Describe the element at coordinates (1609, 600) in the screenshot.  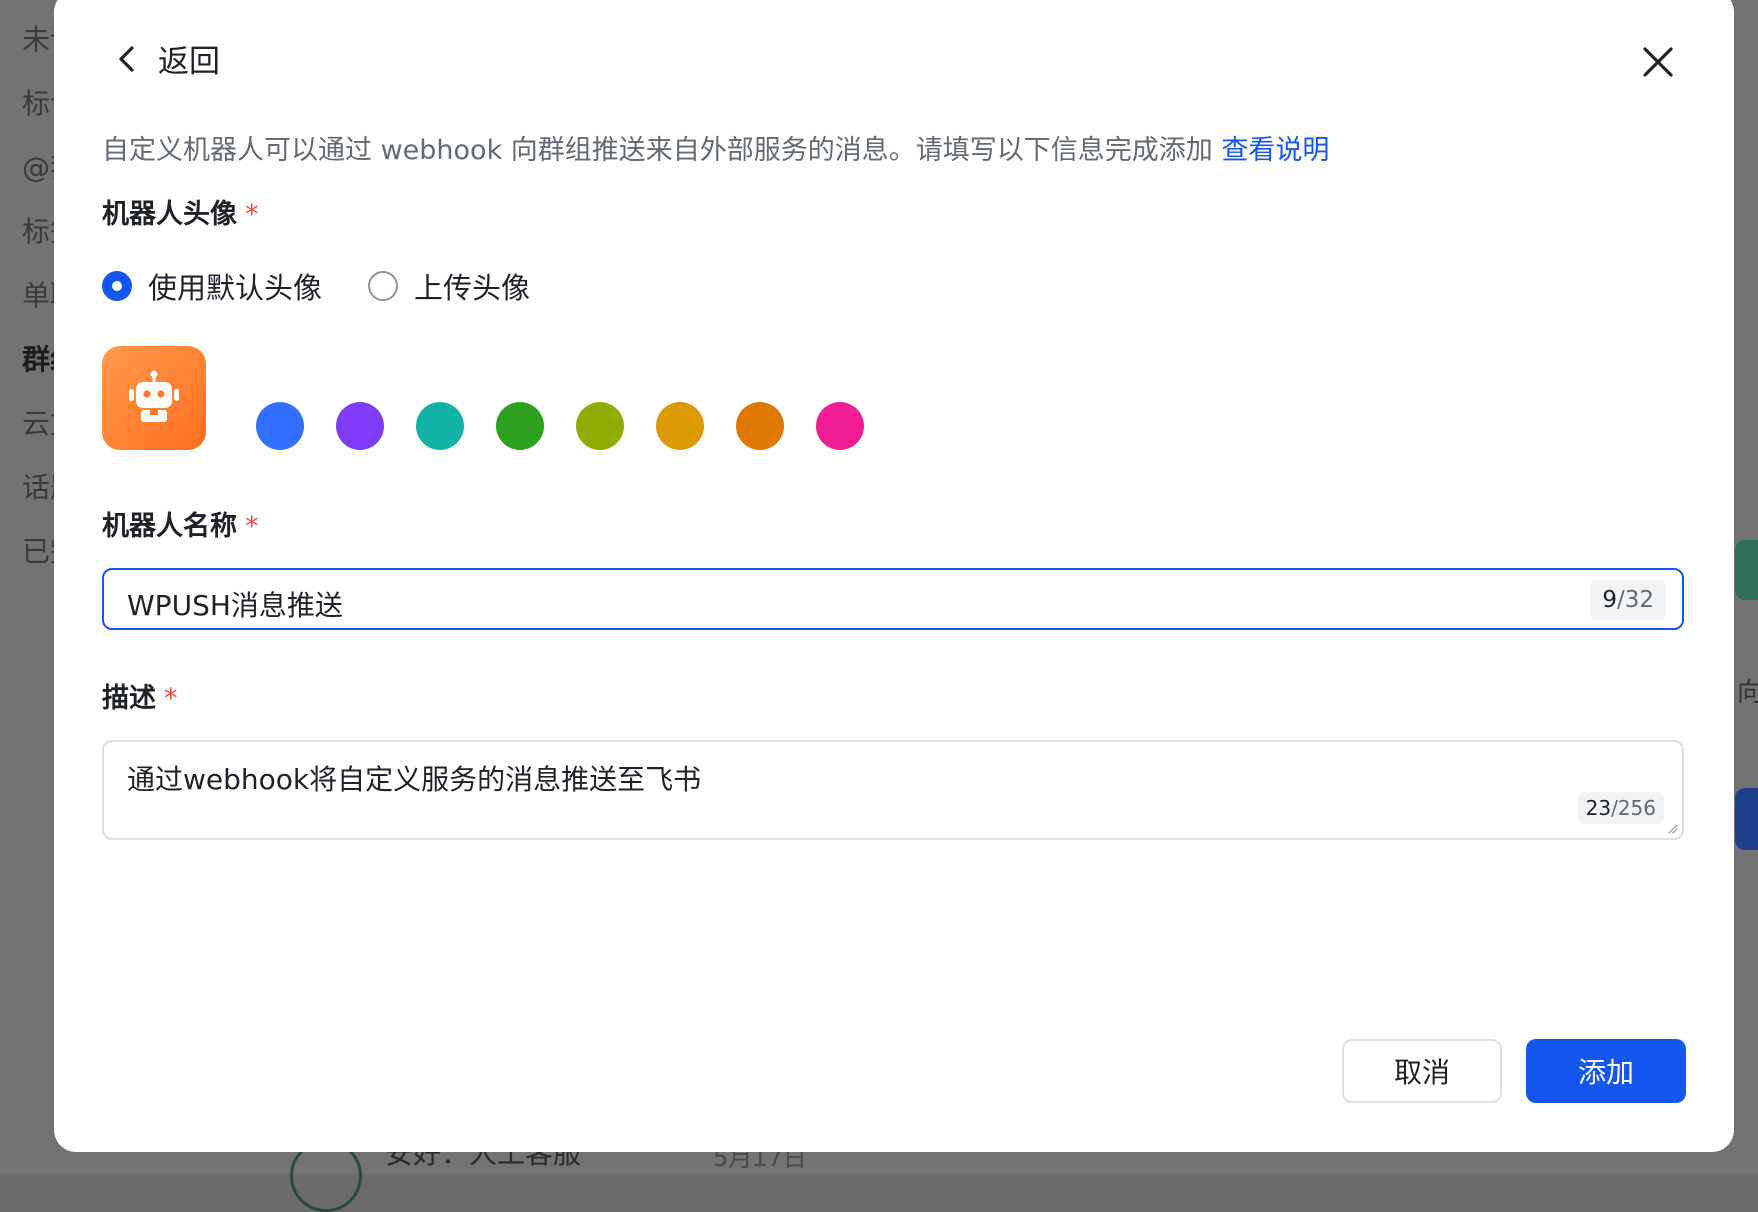
I see `name-count: 9` at that location.